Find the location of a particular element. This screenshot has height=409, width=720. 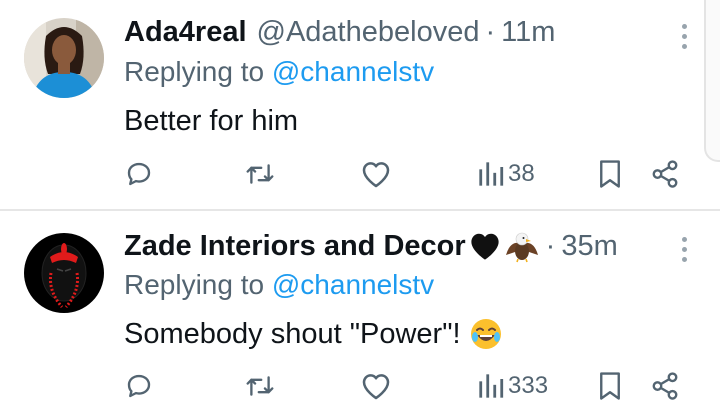

tweet-header: Ada4real @Adathebeloved · 11m is located at coordinates (339, 32).